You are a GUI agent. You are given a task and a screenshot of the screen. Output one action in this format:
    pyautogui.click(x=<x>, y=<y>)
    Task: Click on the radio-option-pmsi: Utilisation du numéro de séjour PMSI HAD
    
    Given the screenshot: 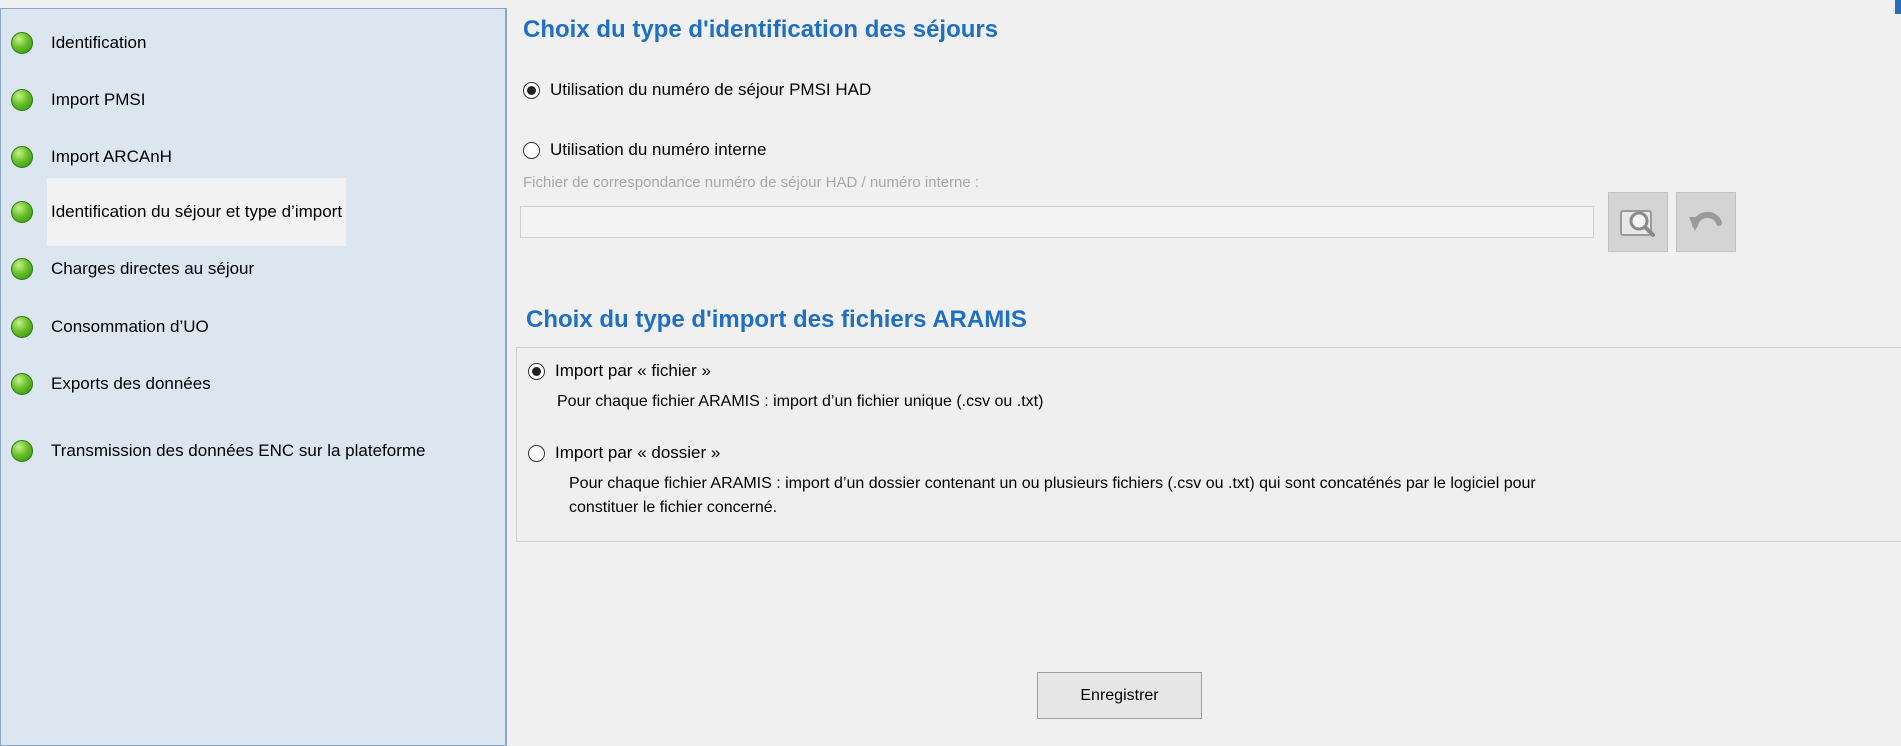 What is the action you would take?
    pyautogui.click(x=697, y=90)
    